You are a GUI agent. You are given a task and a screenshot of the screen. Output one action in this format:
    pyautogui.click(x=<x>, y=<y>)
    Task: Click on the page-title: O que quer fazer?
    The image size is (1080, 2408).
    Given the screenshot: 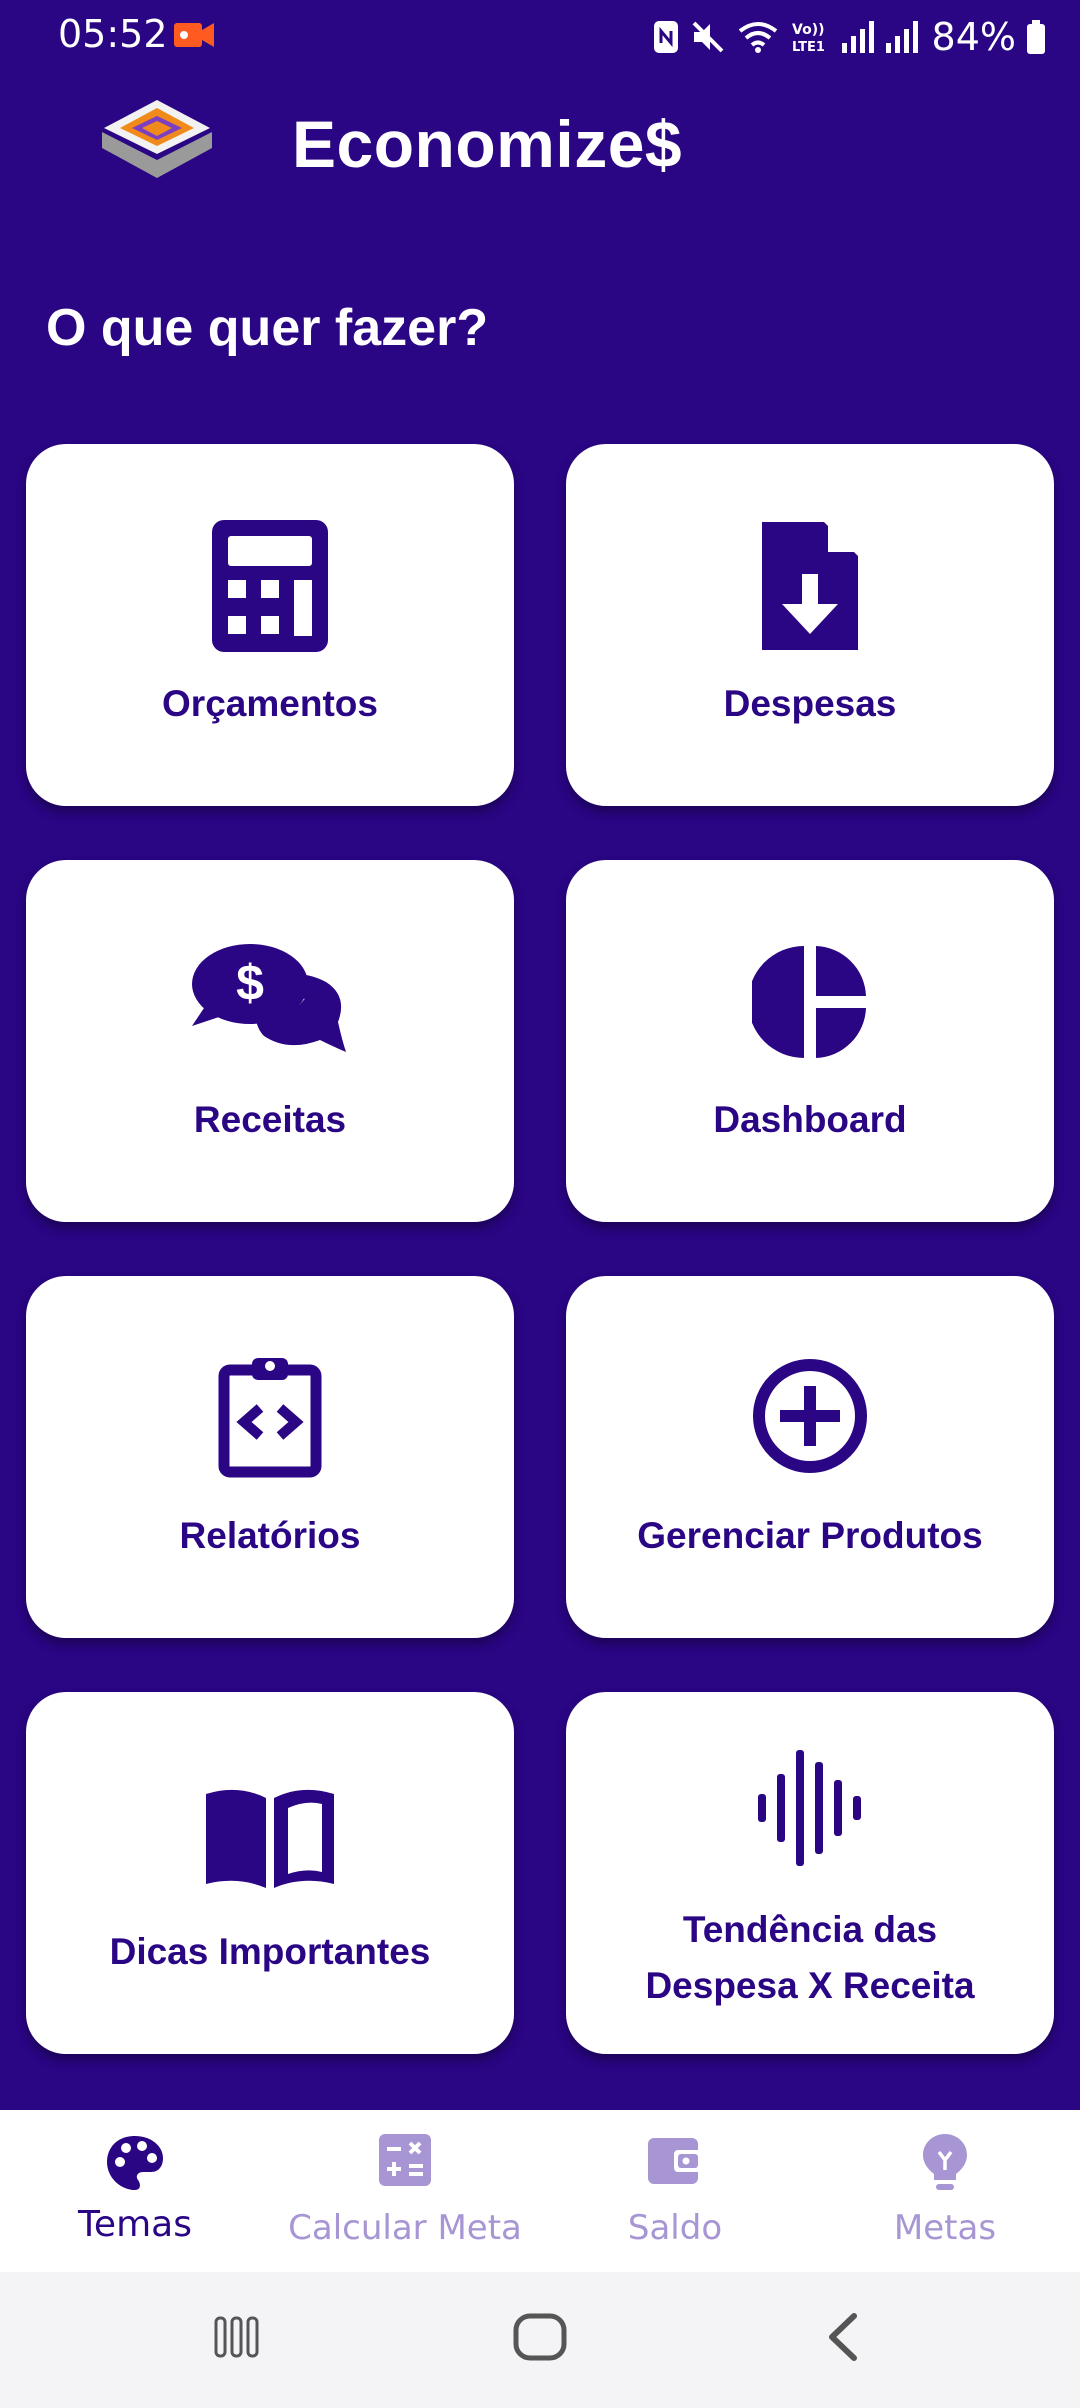 What is the action you would take?
    pyautogui.click(x=267, y=328)
    